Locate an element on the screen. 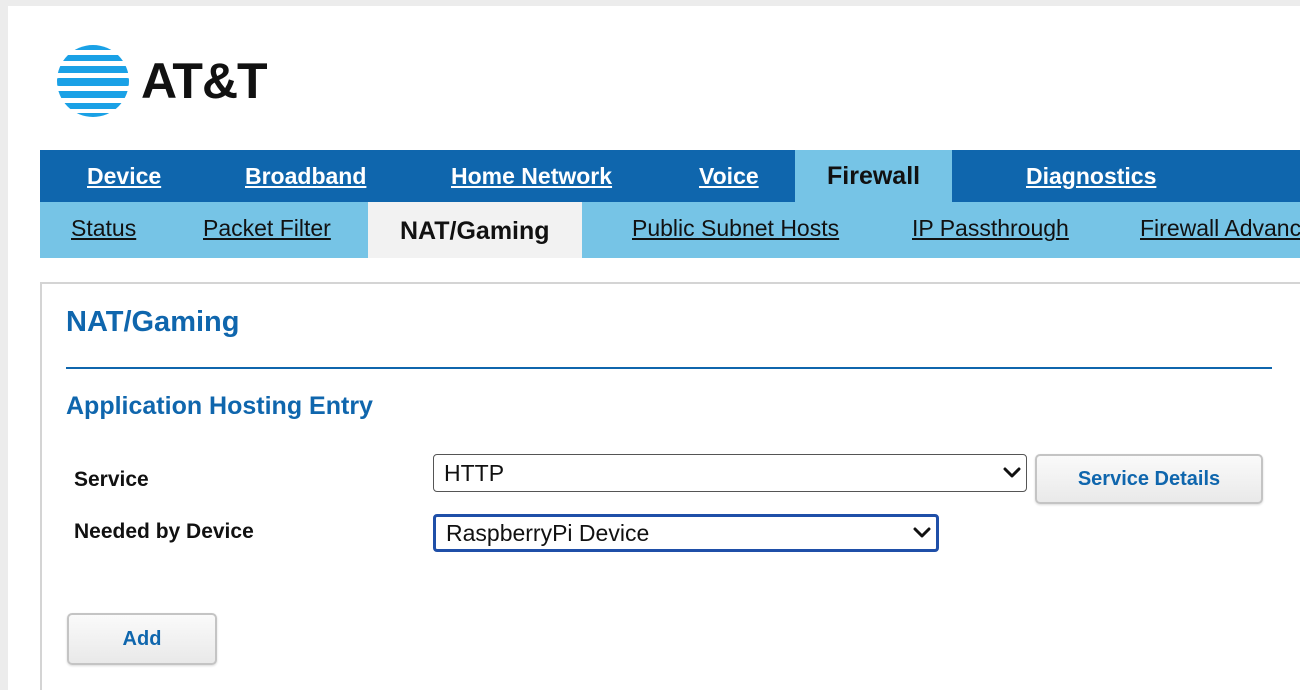 This screenshot has width=1300, height=690. sub-nav-firewall-advanced: Firewall Advanced is located at coordinates (1220, 230).